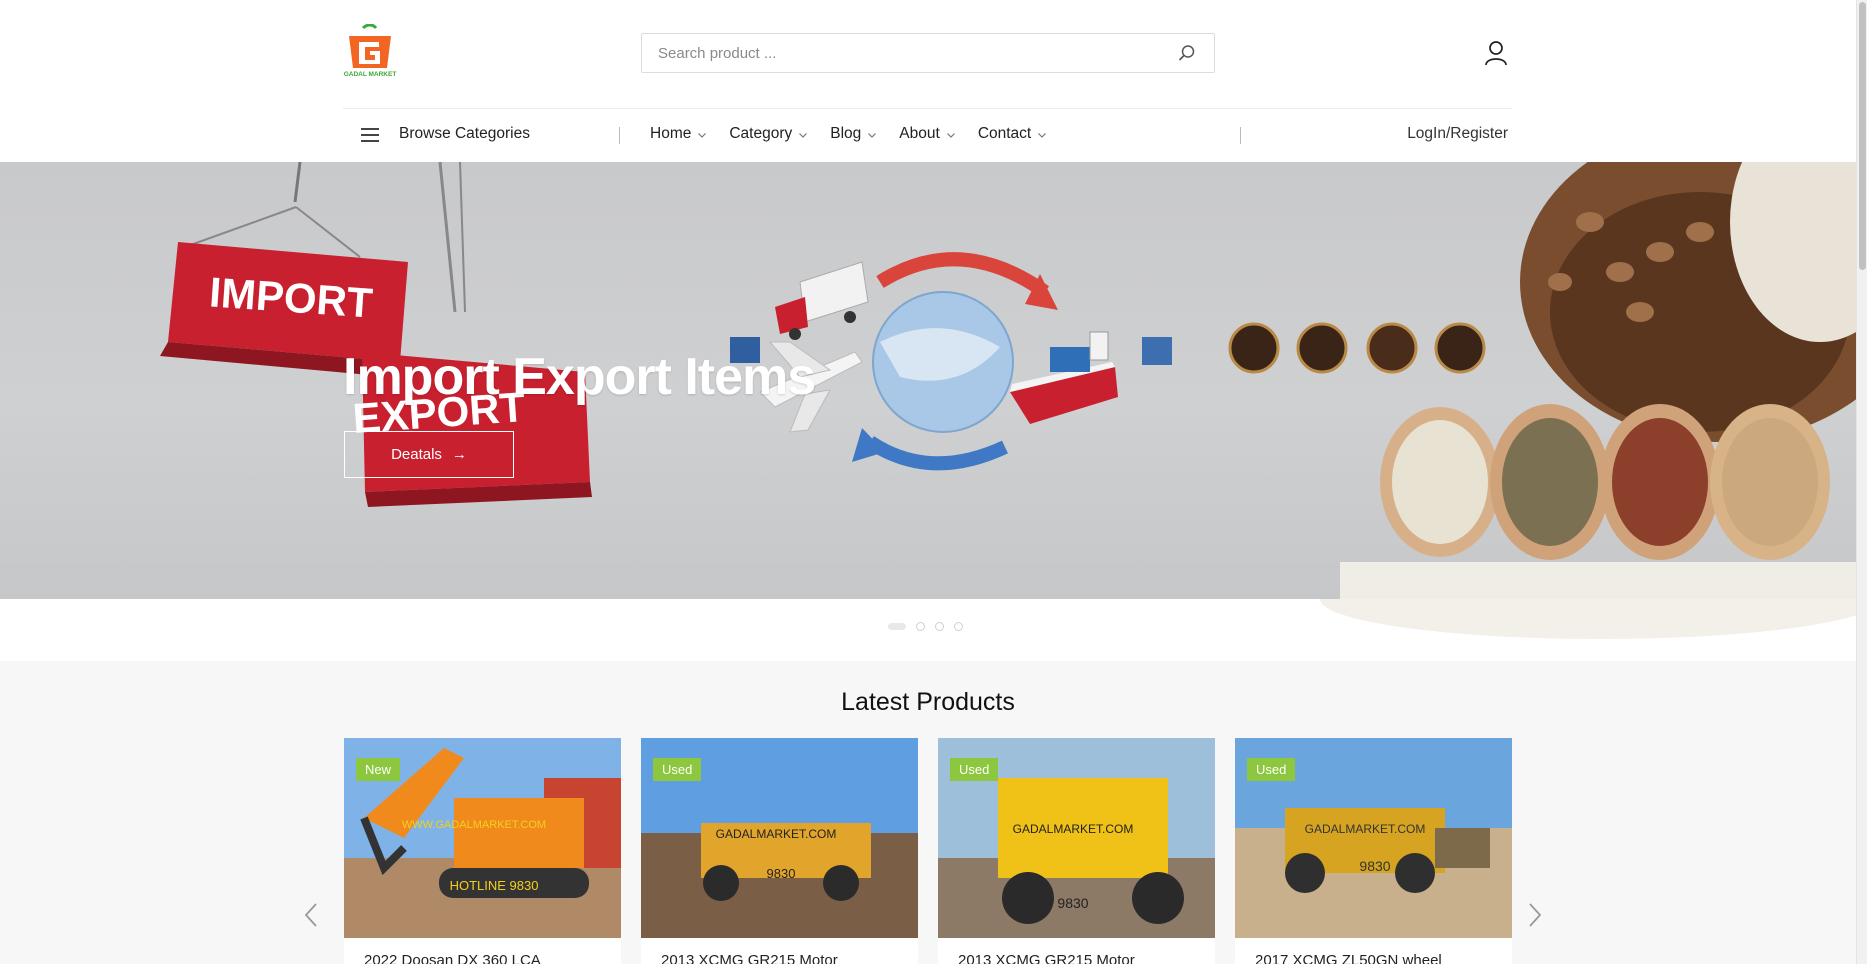 The image size is (1867, 964). Describe the element at coordinates (919, 133) in the screenshot. I see `nav-item-label: About` at that location.